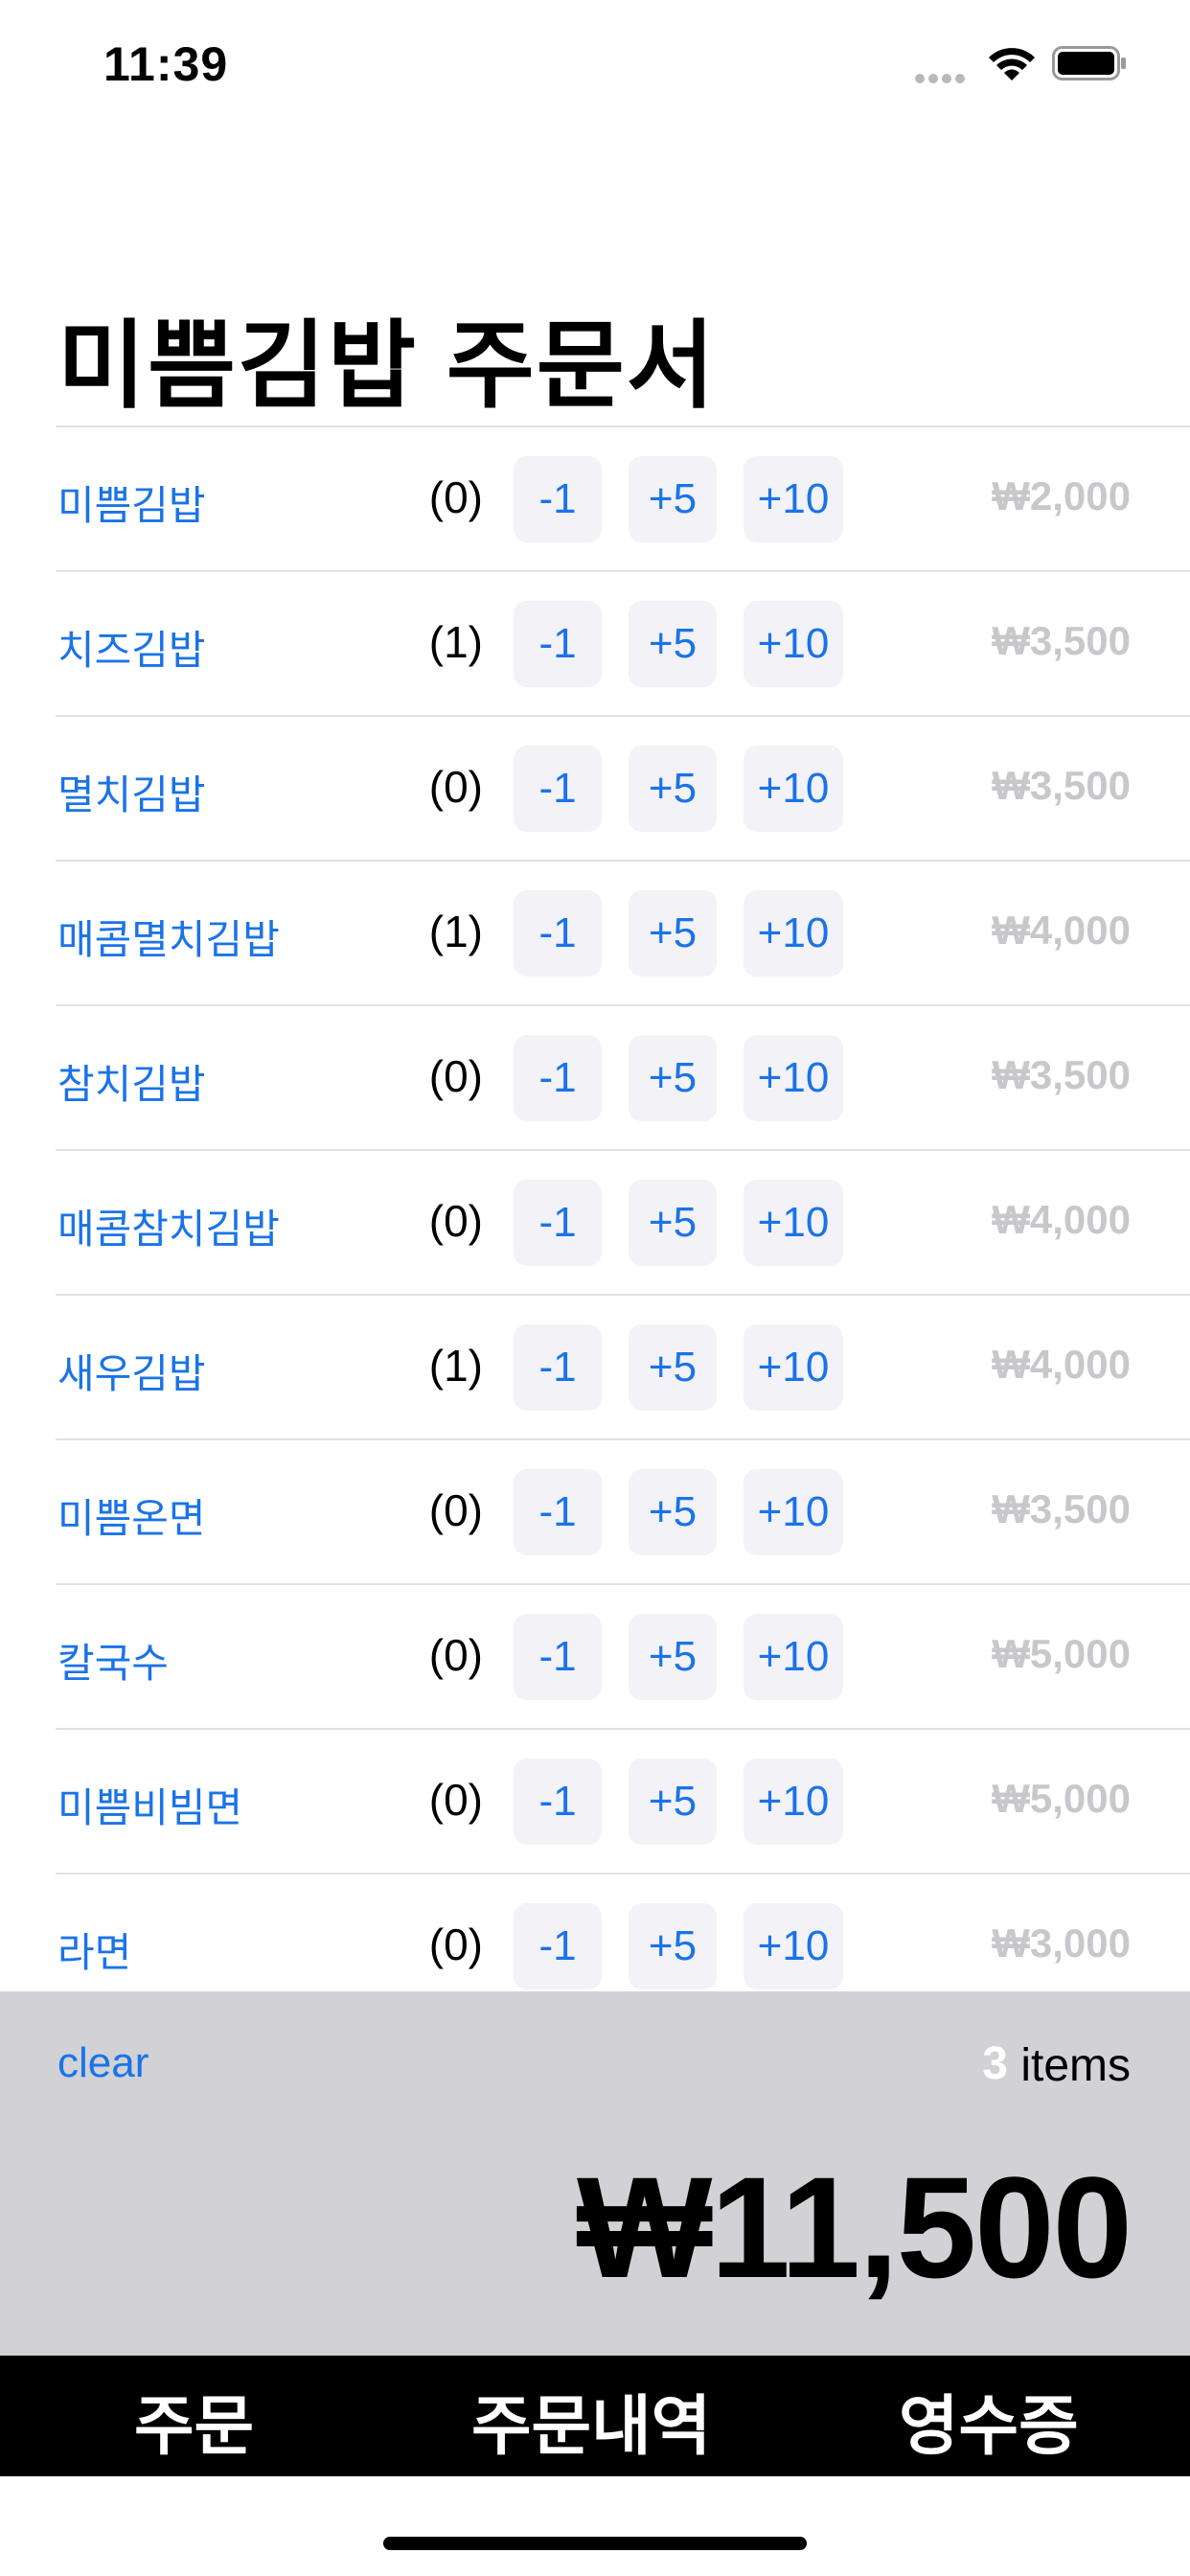  Describe the element at coordinates (1062, 495) in the screenshot. I see `menu-item-price: ₩2,000` at that location.